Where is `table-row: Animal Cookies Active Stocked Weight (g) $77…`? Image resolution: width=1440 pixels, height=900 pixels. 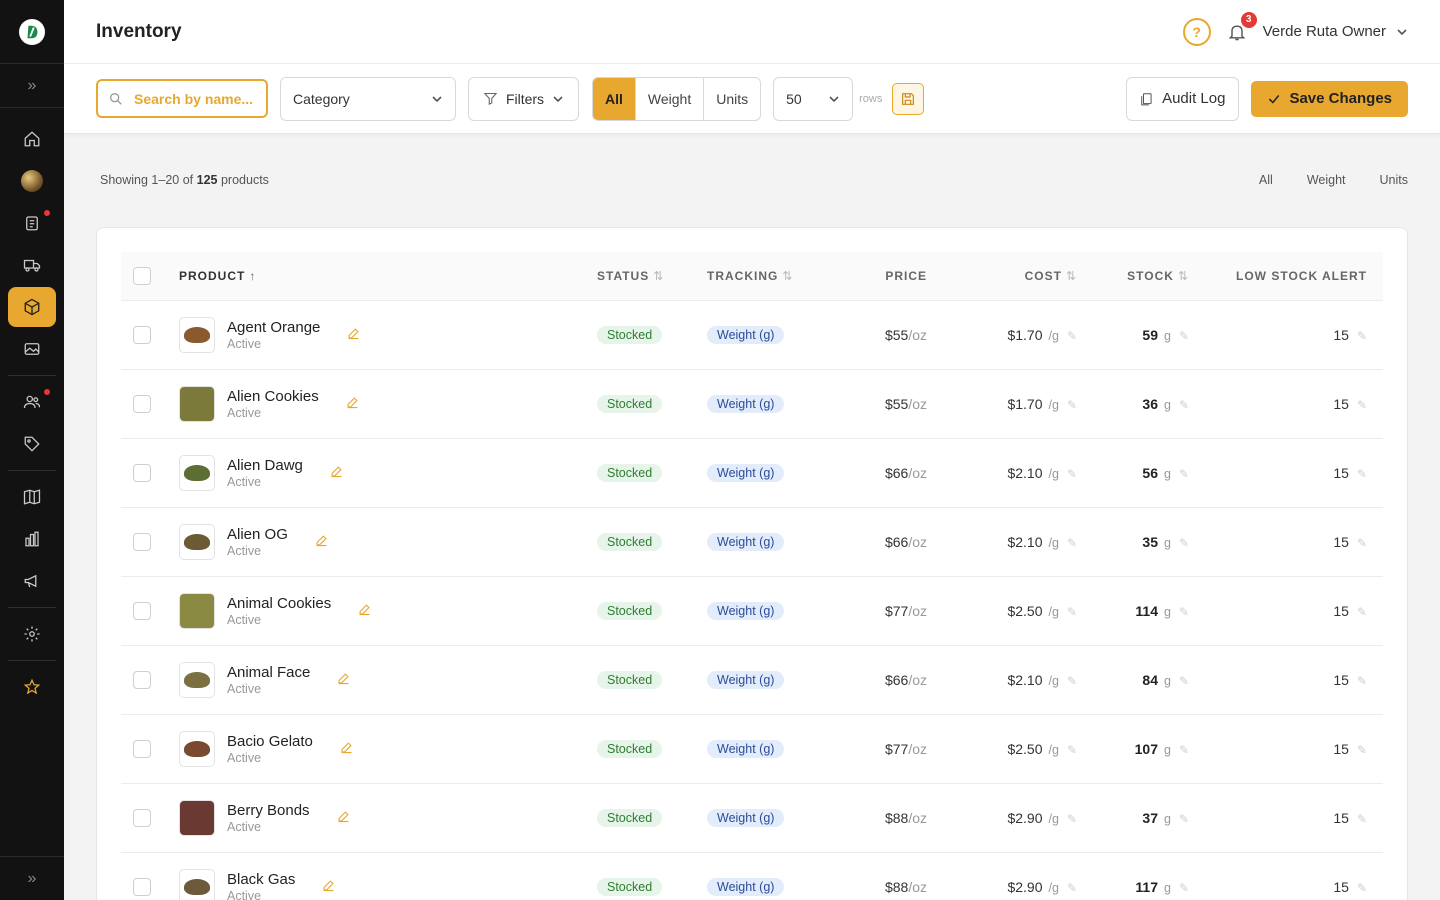 table-row: Animal Cookies Active Stocked Weight (g) $77… is located at coordinates (752, 611).